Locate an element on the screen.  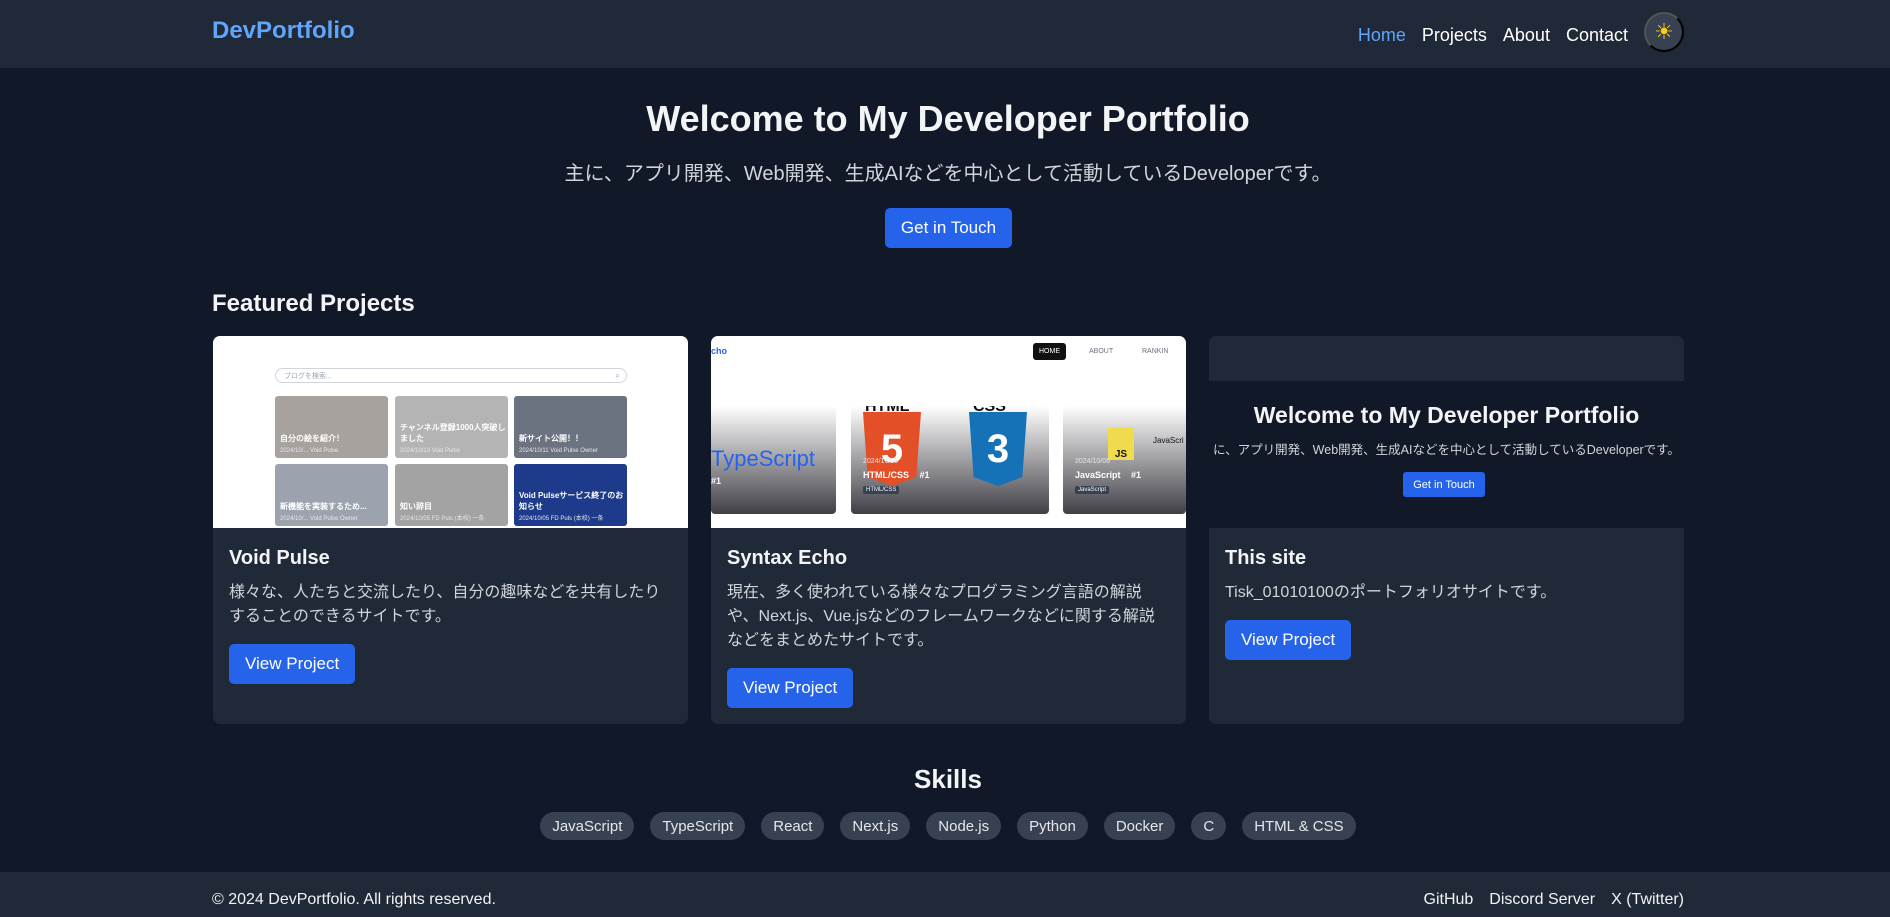
slide-label: TypeScript is located at coordinates (763, 458).